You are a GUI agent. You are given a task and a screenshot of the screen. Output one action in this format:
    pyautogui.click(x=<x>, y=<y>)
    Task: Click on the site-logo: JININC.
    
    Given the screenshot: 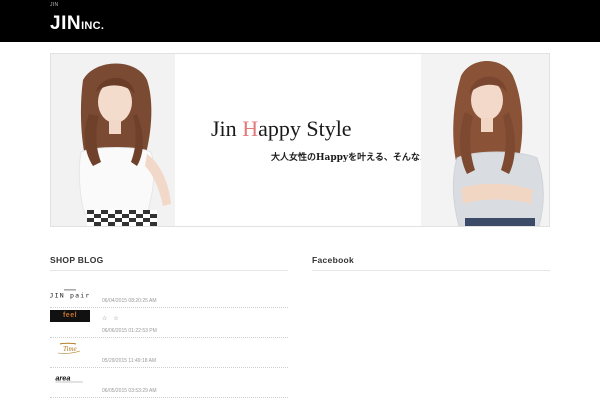 What is the action you would take?
    pyautogui.click(x=77, y=25)
    